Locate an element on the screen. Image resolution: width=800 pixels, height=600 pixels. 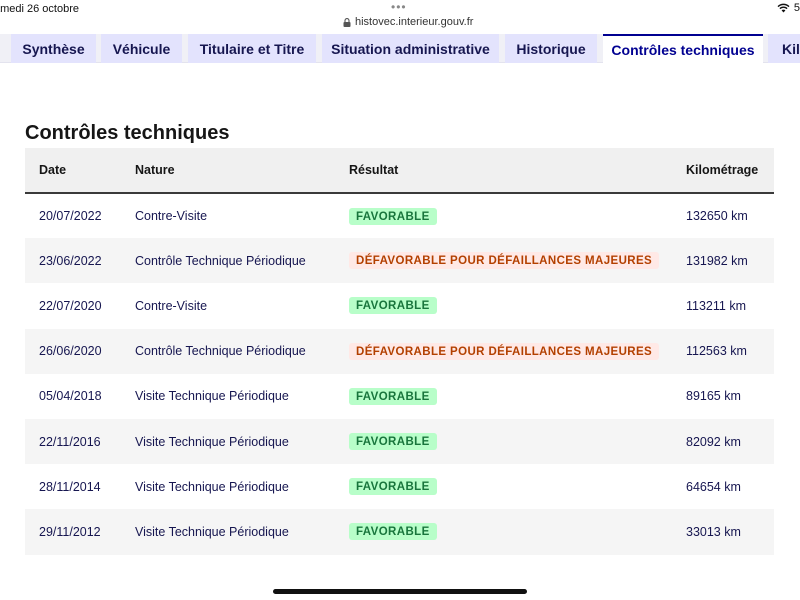
home-indicator is located at coordinates (400, 591).